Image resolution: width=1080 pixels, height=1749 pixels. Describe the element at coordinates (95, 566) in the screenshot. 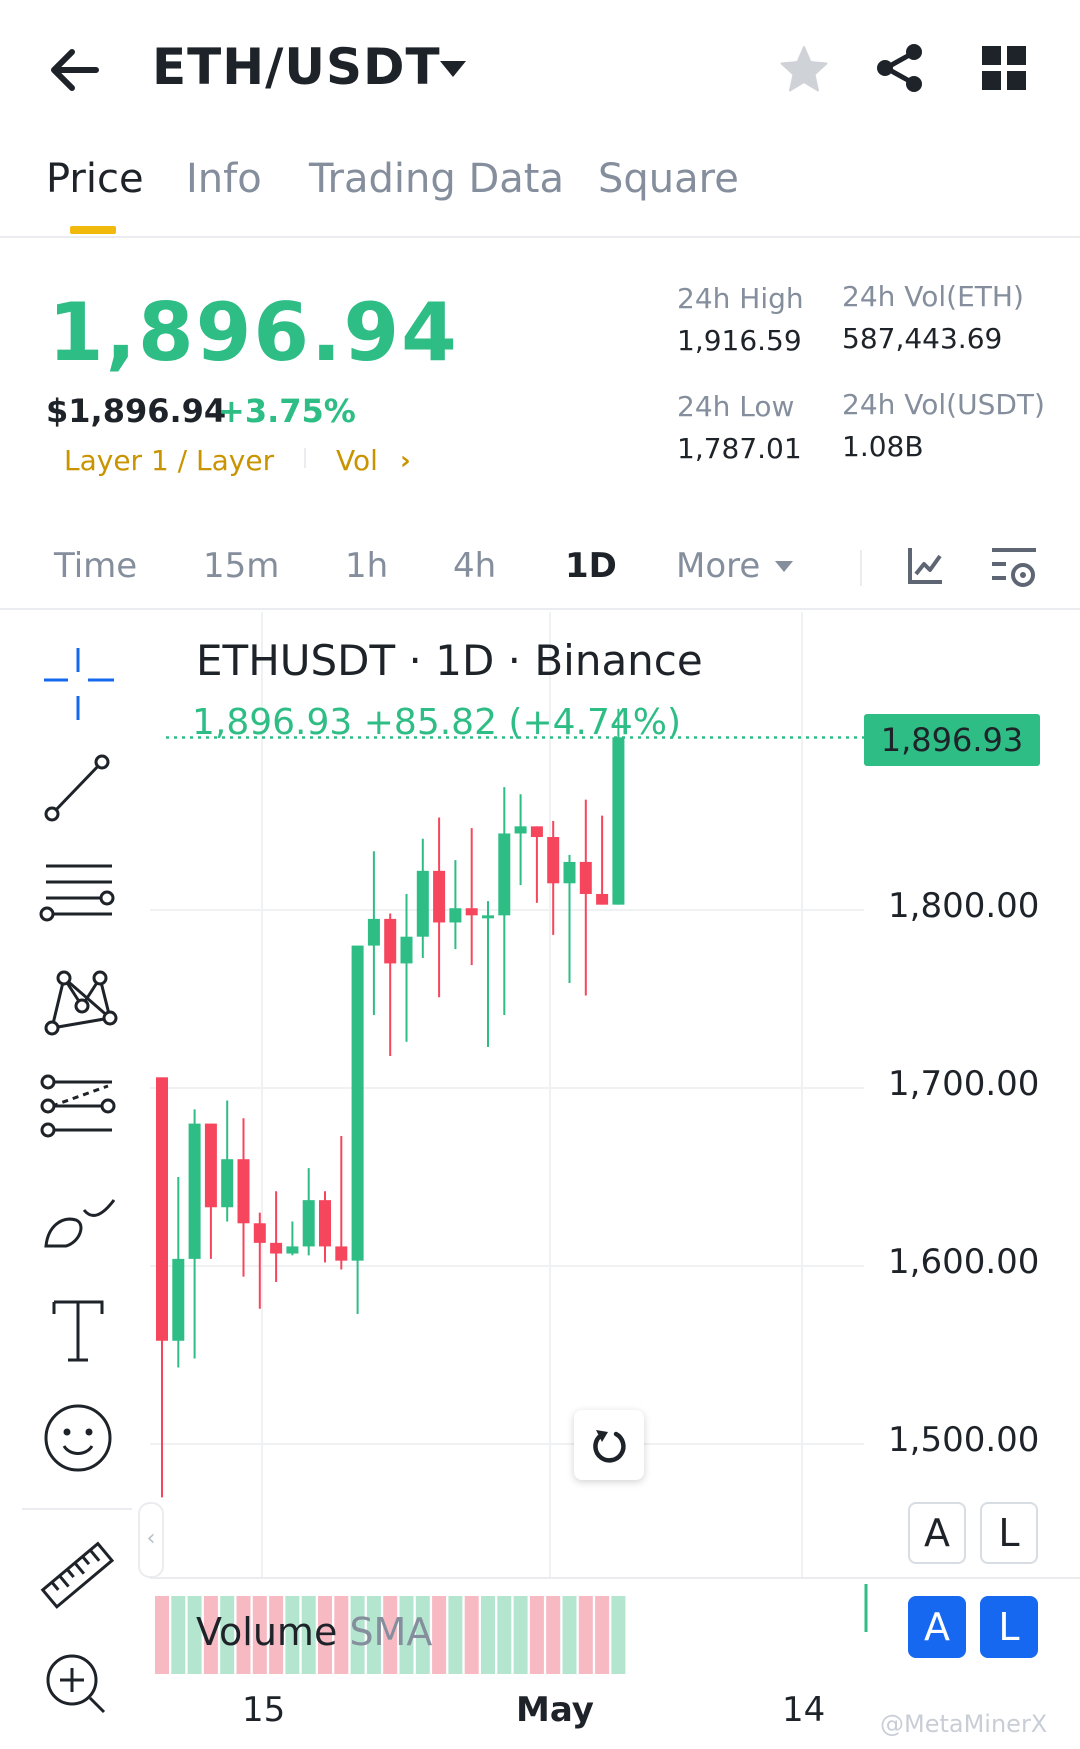

I see `interval-time: Time` at that location.